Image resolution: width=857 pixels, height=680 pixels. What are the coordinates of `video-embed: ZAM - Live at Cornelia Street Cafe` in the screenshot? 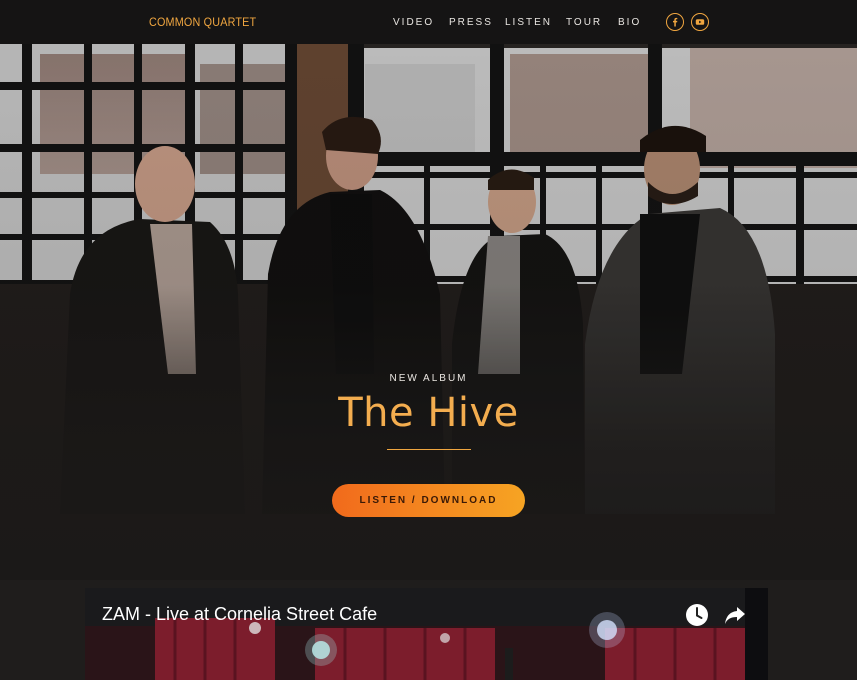 It's located at (426, 634).